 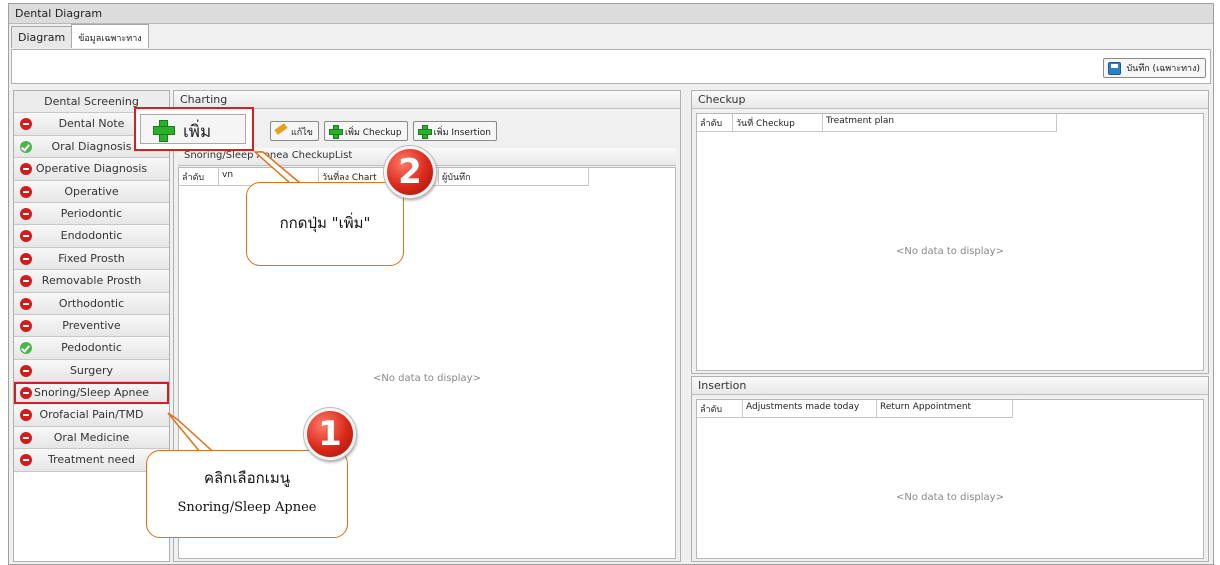 I want to click on add-button-highlight: เพิ่ม, so click(x=194, y=129).